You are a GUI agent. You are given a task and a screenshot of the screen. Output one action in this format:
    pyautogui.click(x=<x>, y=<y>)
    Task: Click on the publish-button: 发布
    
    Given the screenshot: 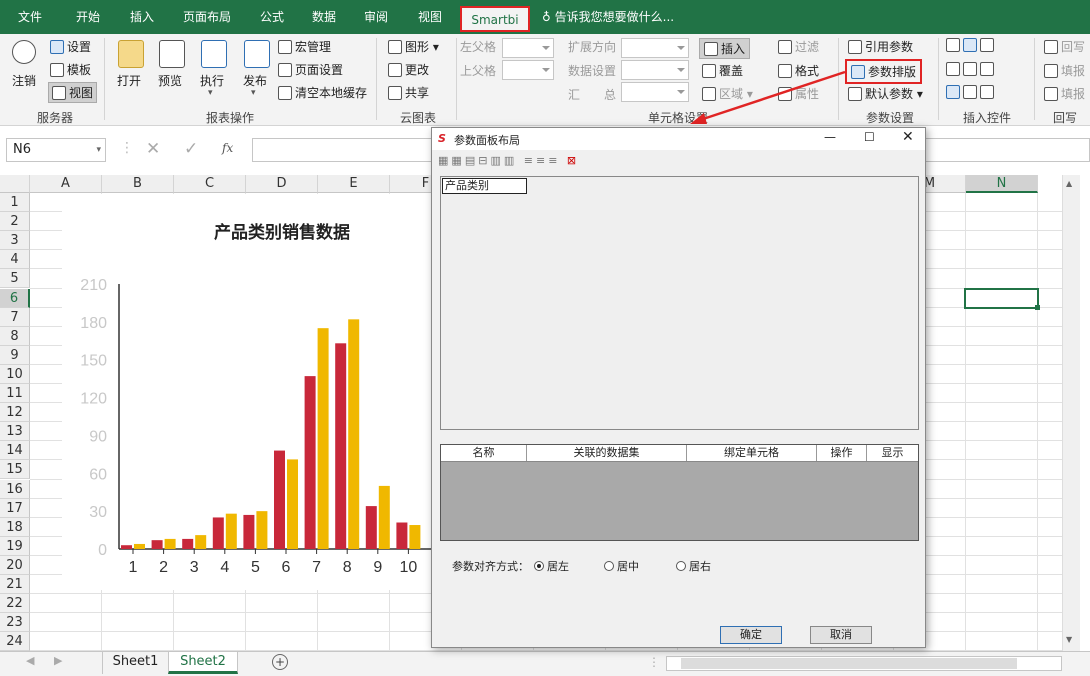 What is the action you would take?
    pyautogui.click(x=255, y=80)
    